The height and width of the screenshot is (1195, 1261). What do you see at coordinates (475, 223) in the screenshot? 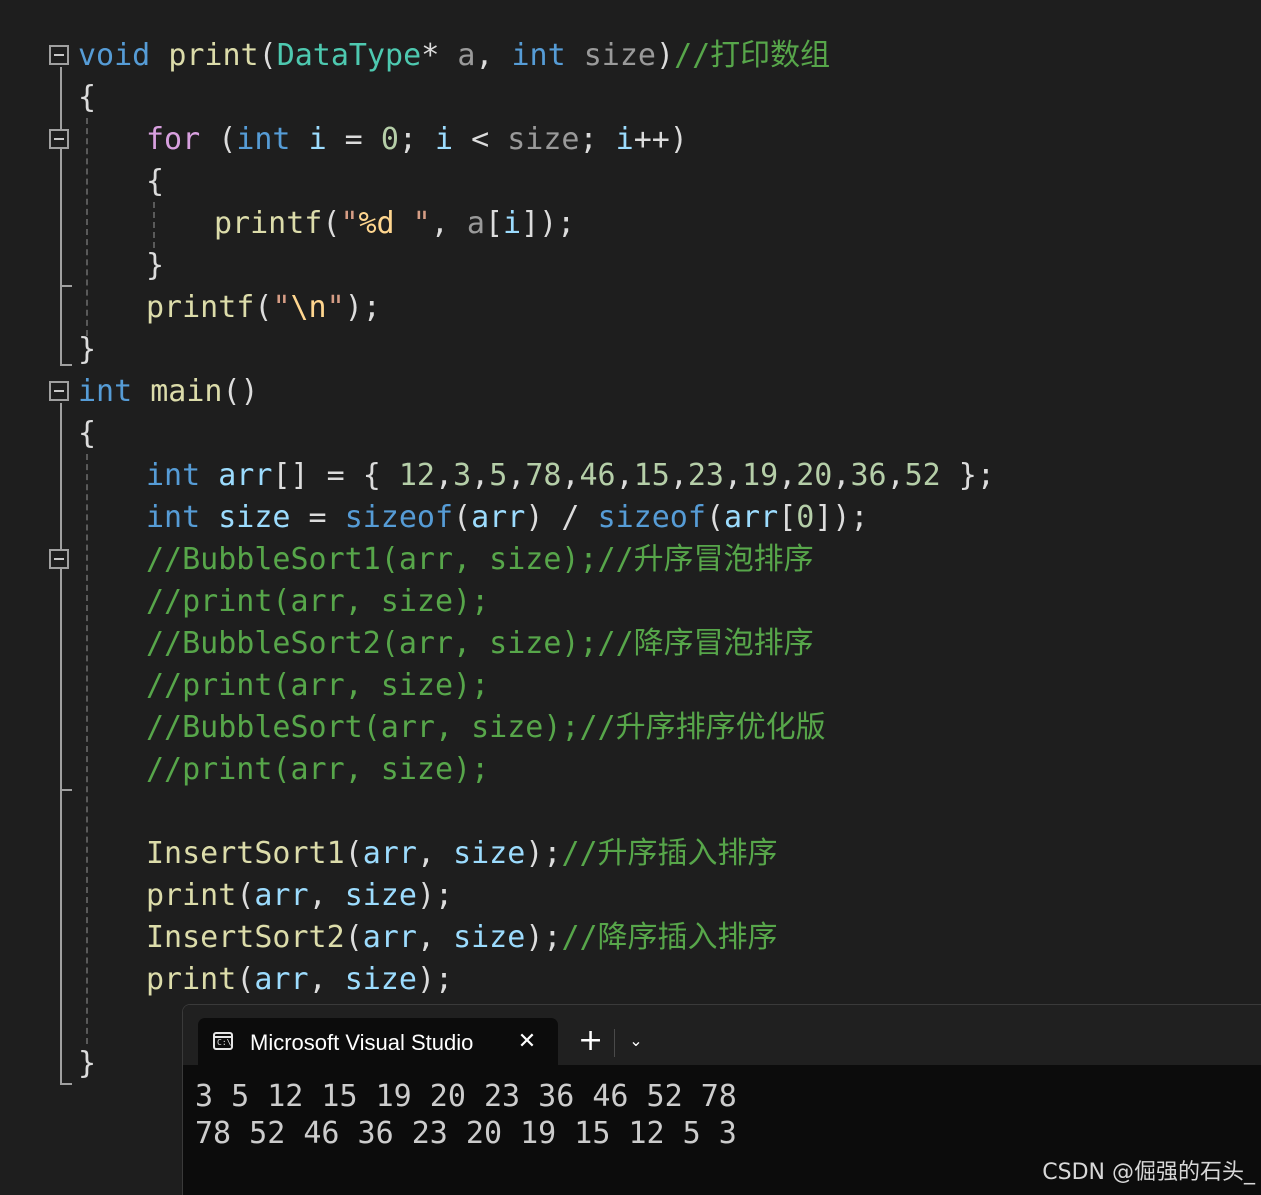
I see `code-token: a` at bounding box center [475, 223].